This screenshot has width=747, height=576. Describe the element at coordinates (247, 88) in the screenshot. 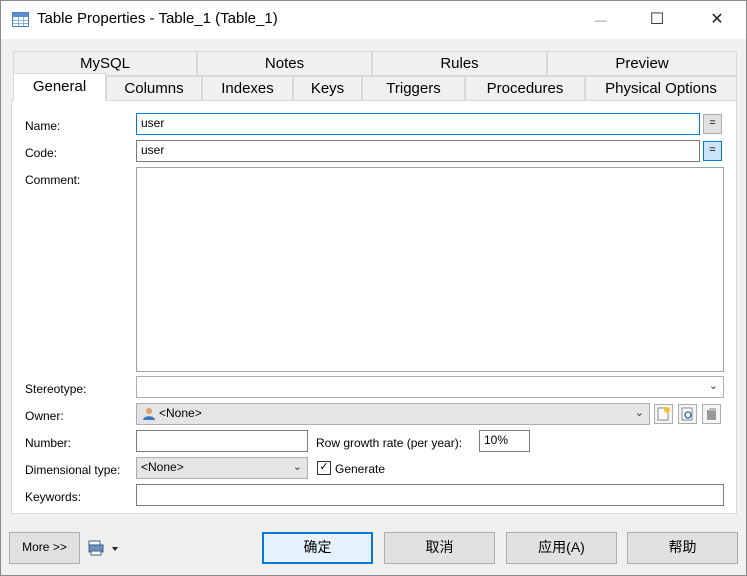

I see `tab-indexes: Indexes` at that location.